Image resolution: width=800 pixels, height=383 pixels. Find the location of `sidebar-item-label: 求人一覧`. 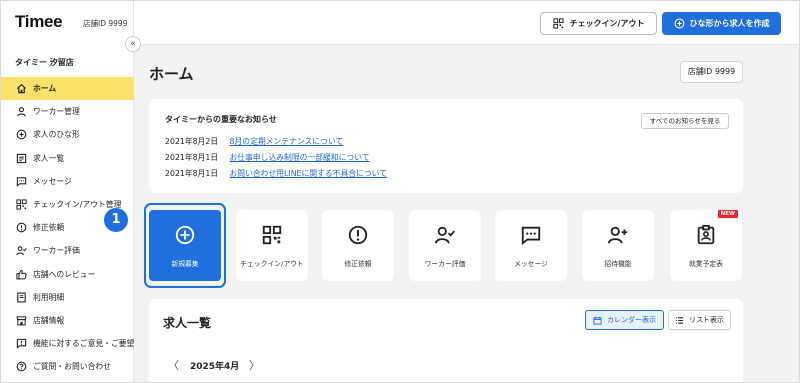

sidebar-item-label: 求人一覧 is located at coordinates (49, 158).